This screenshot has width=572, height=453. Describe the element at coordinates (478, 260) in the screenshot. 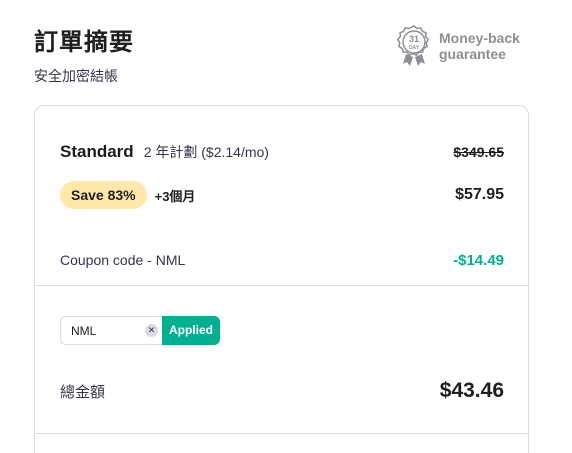

I see `coupon-discount: -$14.49` at that location.